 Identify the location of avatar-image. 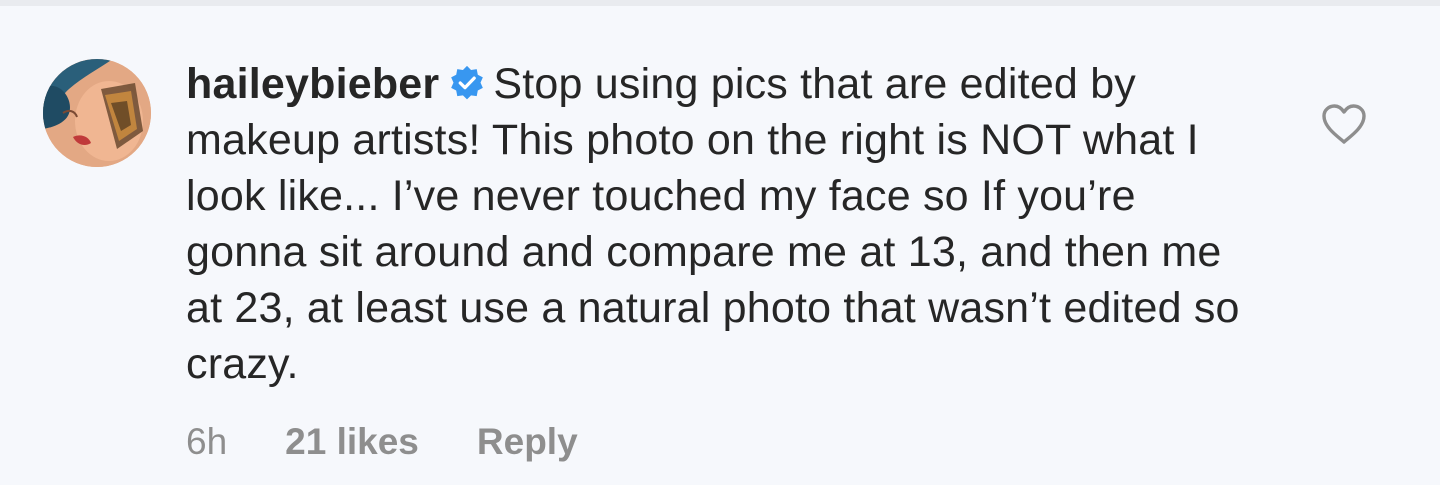
(97, 113).